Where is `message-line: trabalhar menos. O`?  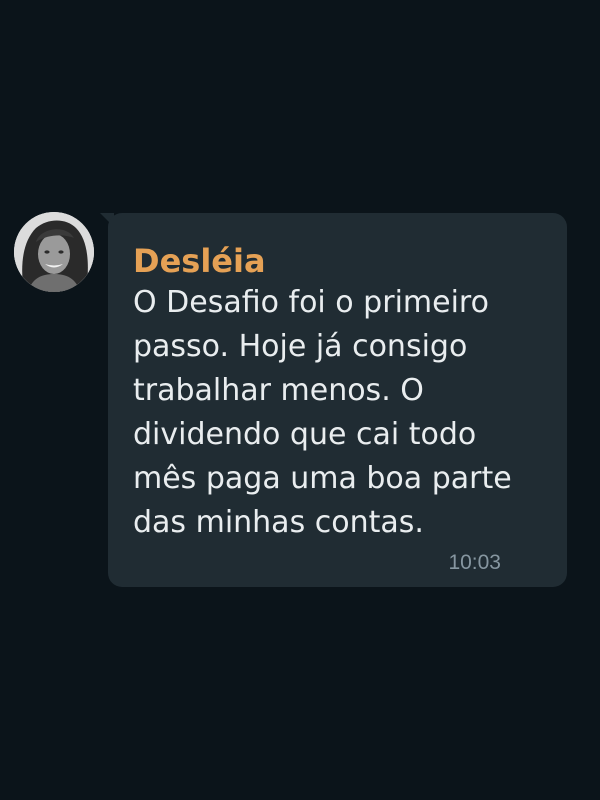
message-line: trabalhar menos. O is located at coordinates (278, 390).